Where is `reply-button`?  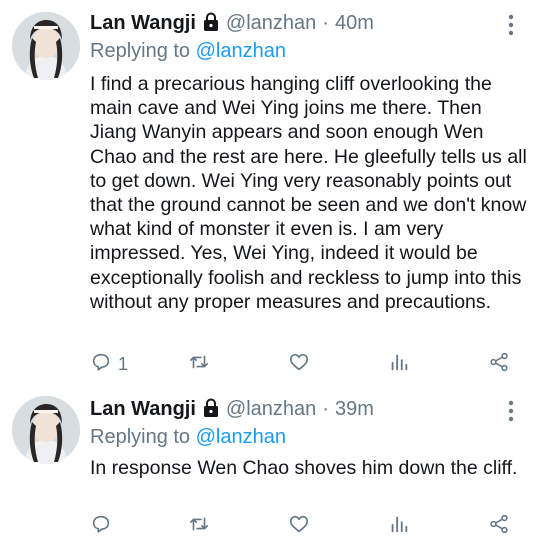 reply-button is located at coordinates (101, 526).